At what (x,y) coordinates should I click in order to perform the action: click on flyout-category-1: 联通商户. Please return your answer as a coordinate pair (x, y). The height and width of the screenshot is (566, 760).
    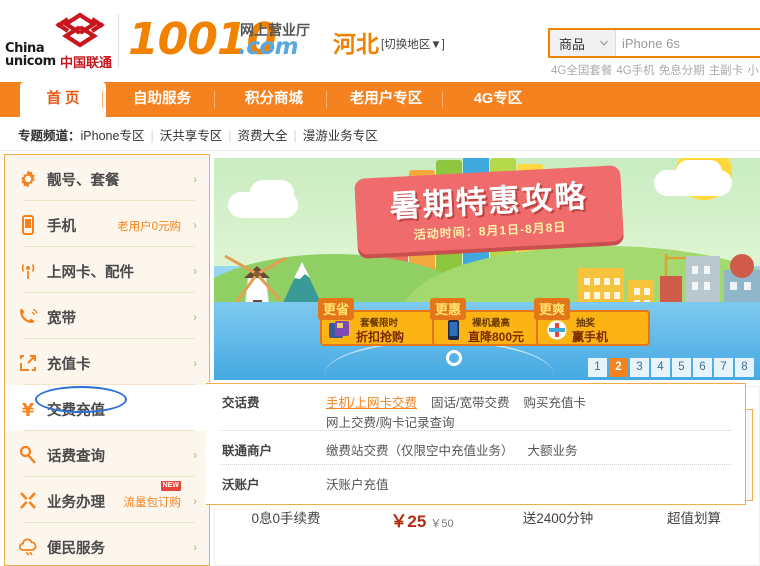
    Looking at the image, I should click on (247, 449).